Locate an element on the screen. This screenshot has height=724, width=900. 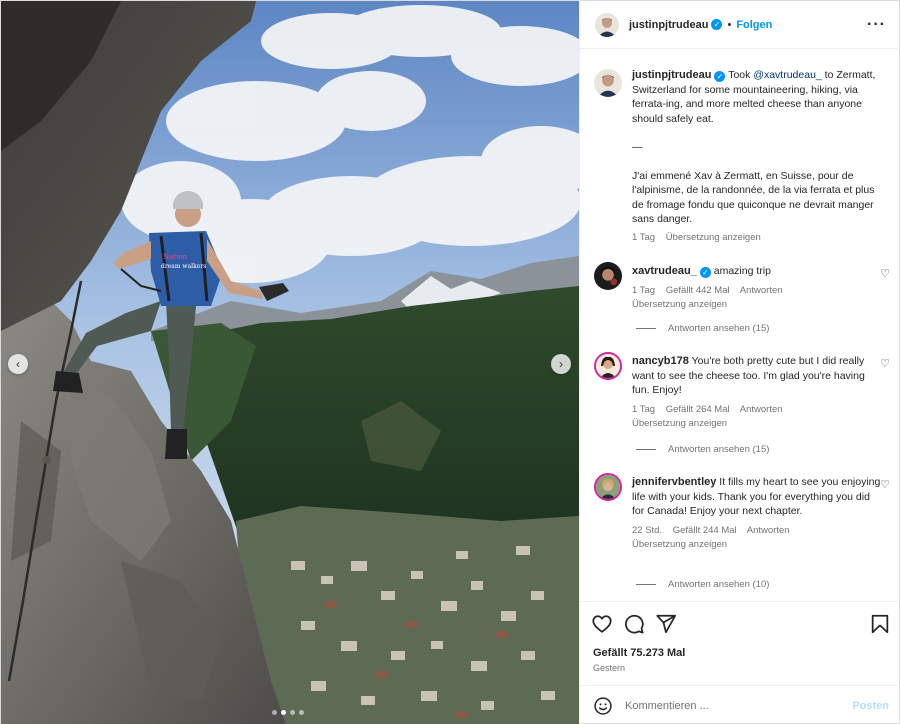
comment-like-count: Gefällt 244 Mal is located at coordinates (705, 530).